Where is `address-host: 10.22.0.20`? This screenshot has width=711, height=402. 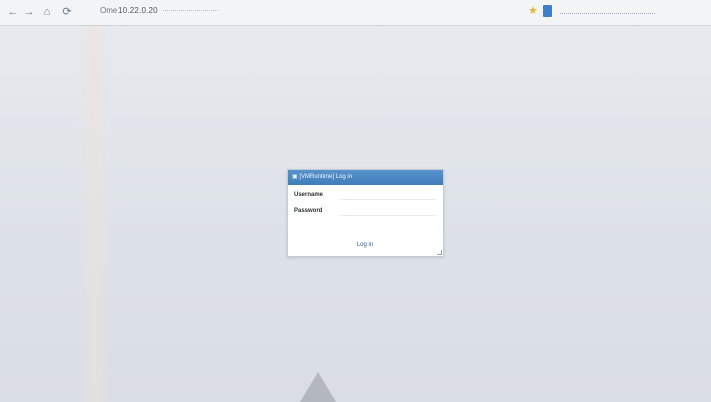 address-host: 10.22.0.20 is located at coordinates (138, 10).